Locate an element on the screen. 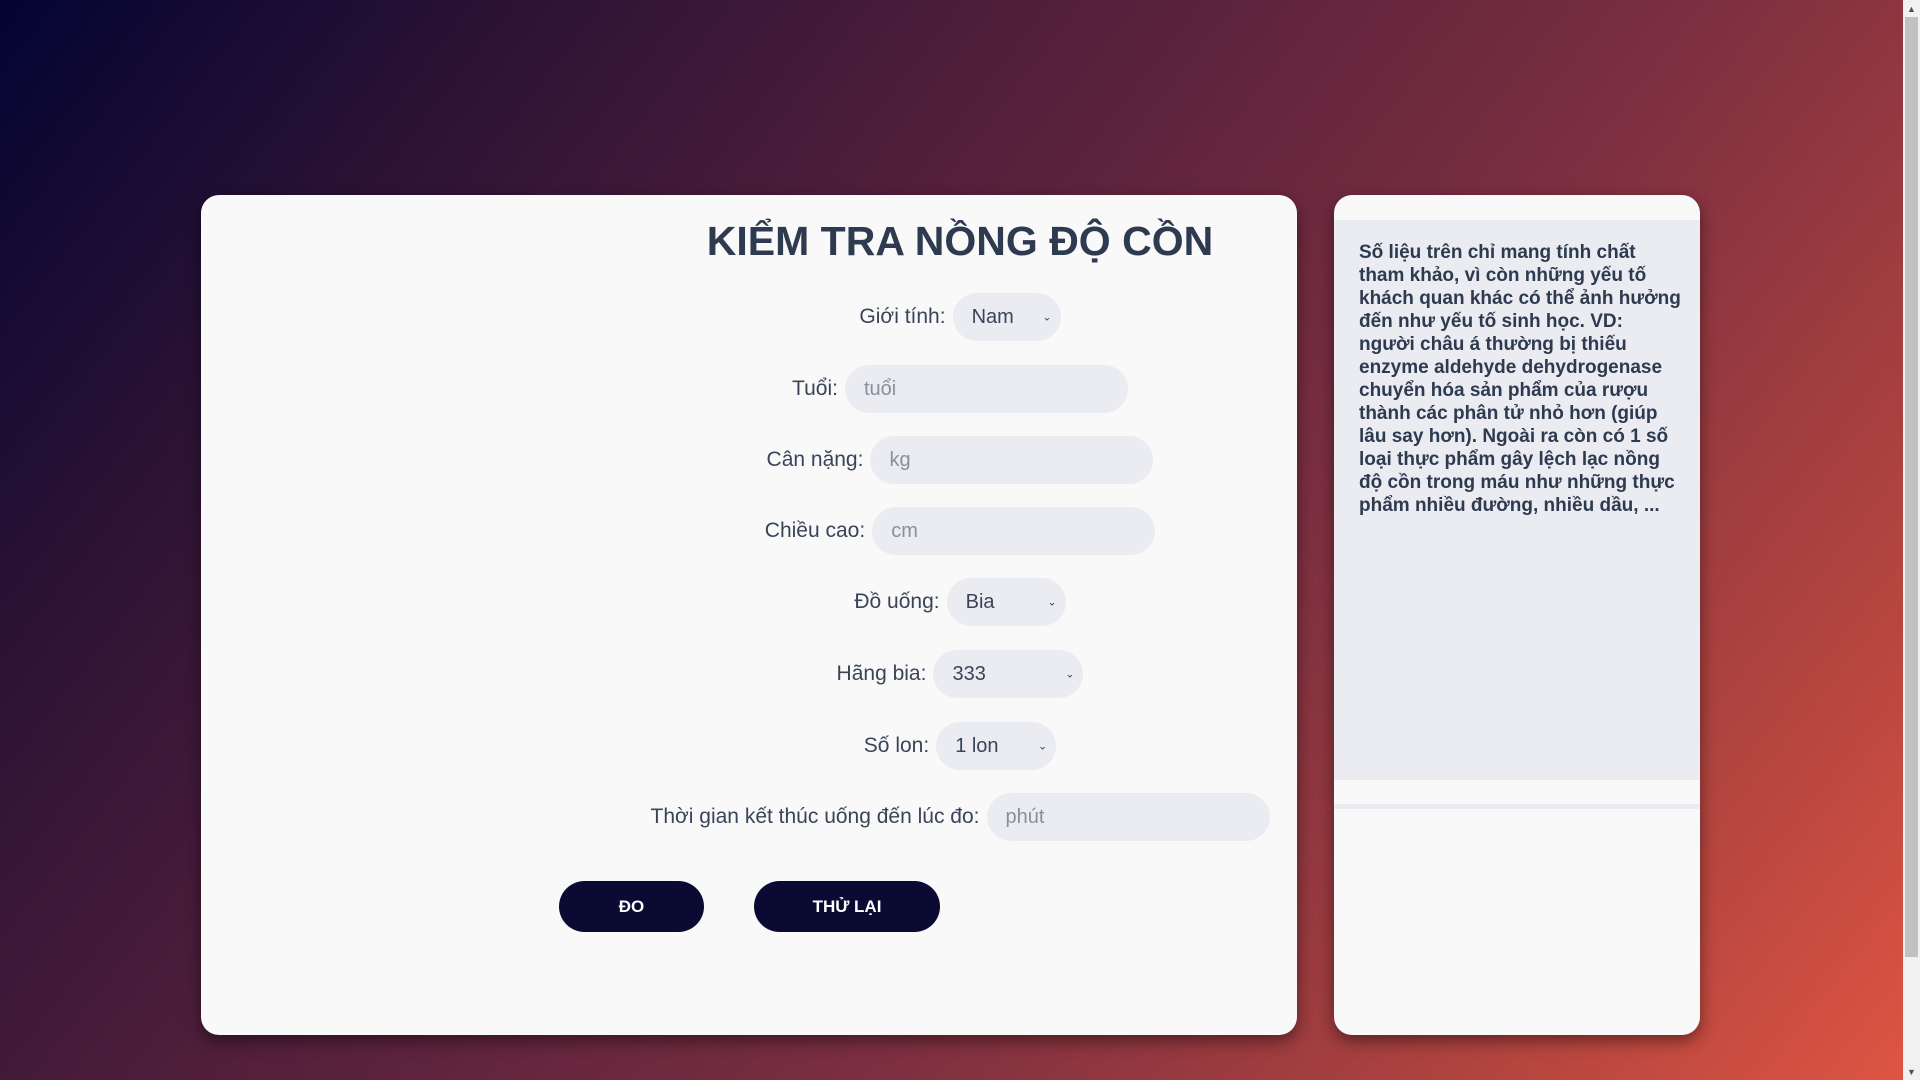 The image size is (1920, 1080). scrollbar-thumb is located at coordinates (1911, 487).